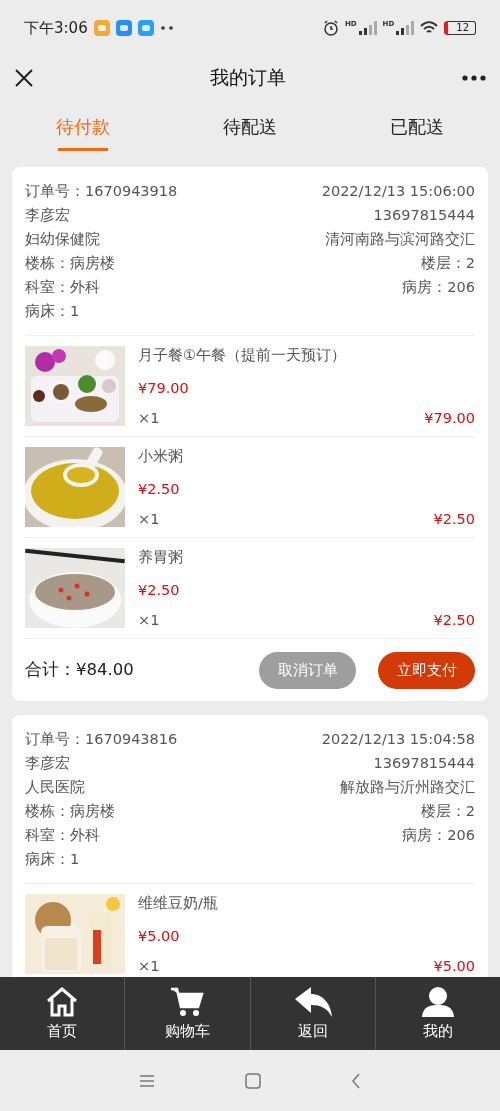 The image size is (500, 1111). I want to click on page-title: 我的订单, so click(248, 77).